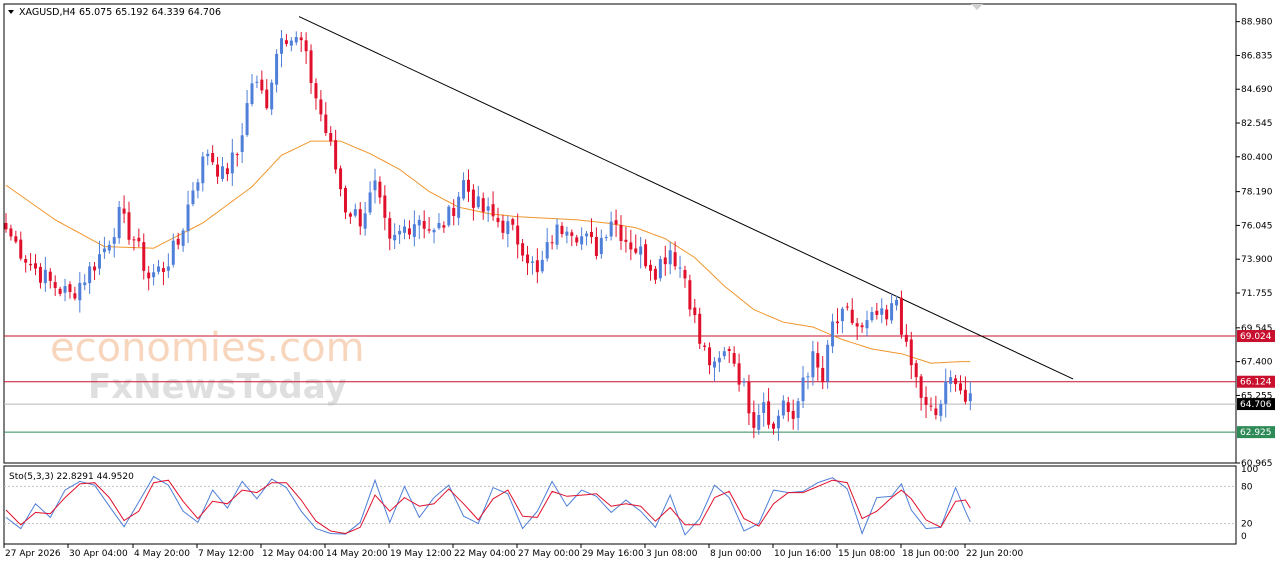 The image size is (1280, 567). I want to click on x-tick-label: 27 May 00:00, so click(549, 554).